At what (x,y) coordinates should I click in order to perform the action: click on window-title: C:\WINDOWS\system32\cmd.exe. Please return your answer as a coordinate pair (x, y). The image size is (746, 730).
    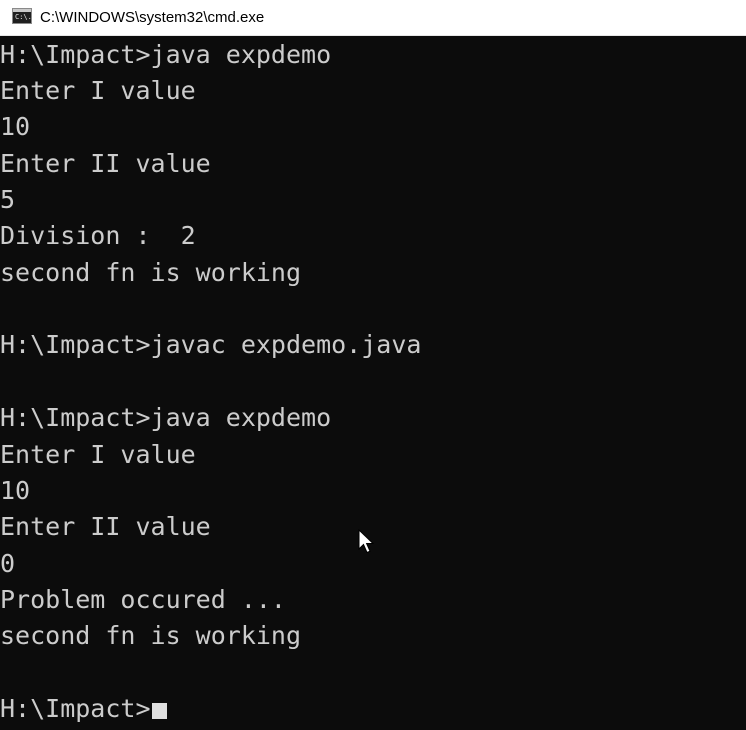
    Looking at the image, I should click on (152, 17).